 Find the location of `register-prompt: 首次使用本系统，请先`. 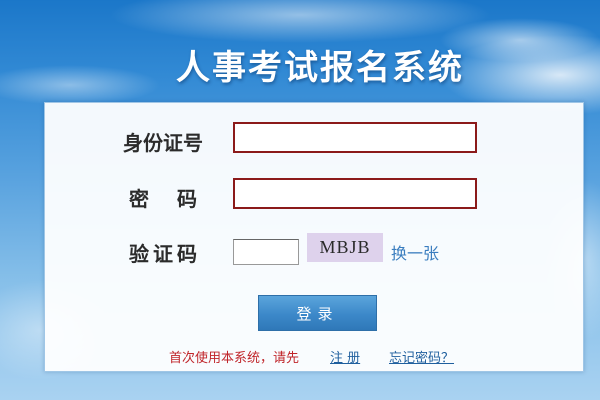

register-prompt: 首次使用本系统，请先 is located at coordinates (234, 358).